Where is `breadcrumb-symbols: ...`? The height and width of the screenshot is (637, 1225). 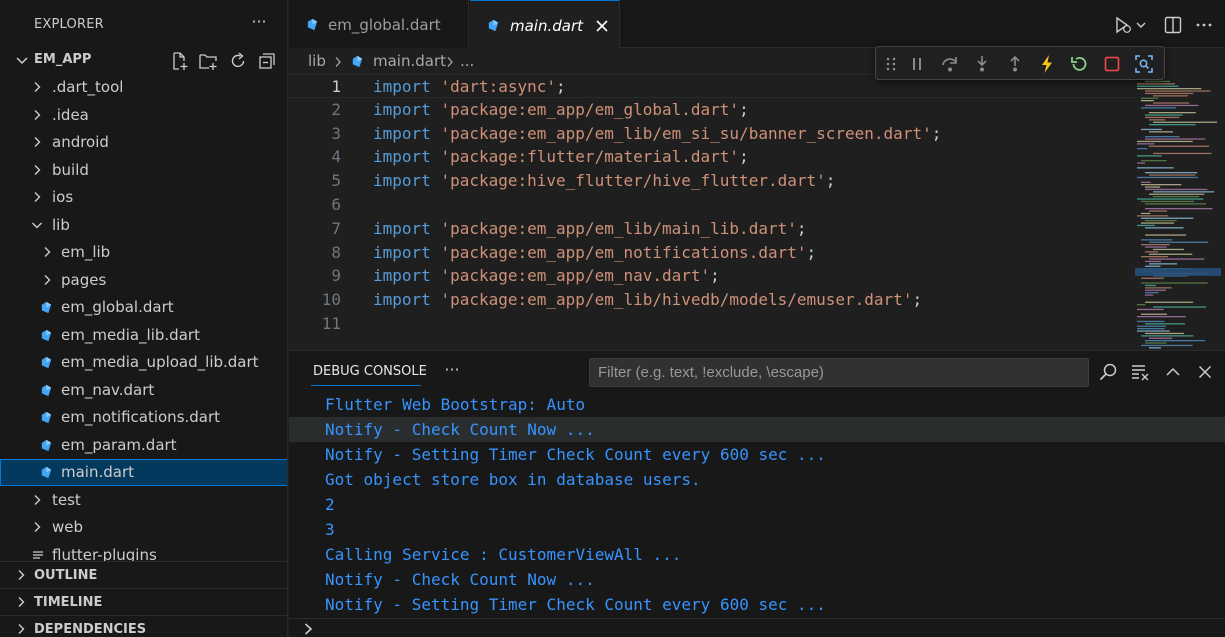 breadcrumb-symbols: ... is located at coordinates (467, 61).